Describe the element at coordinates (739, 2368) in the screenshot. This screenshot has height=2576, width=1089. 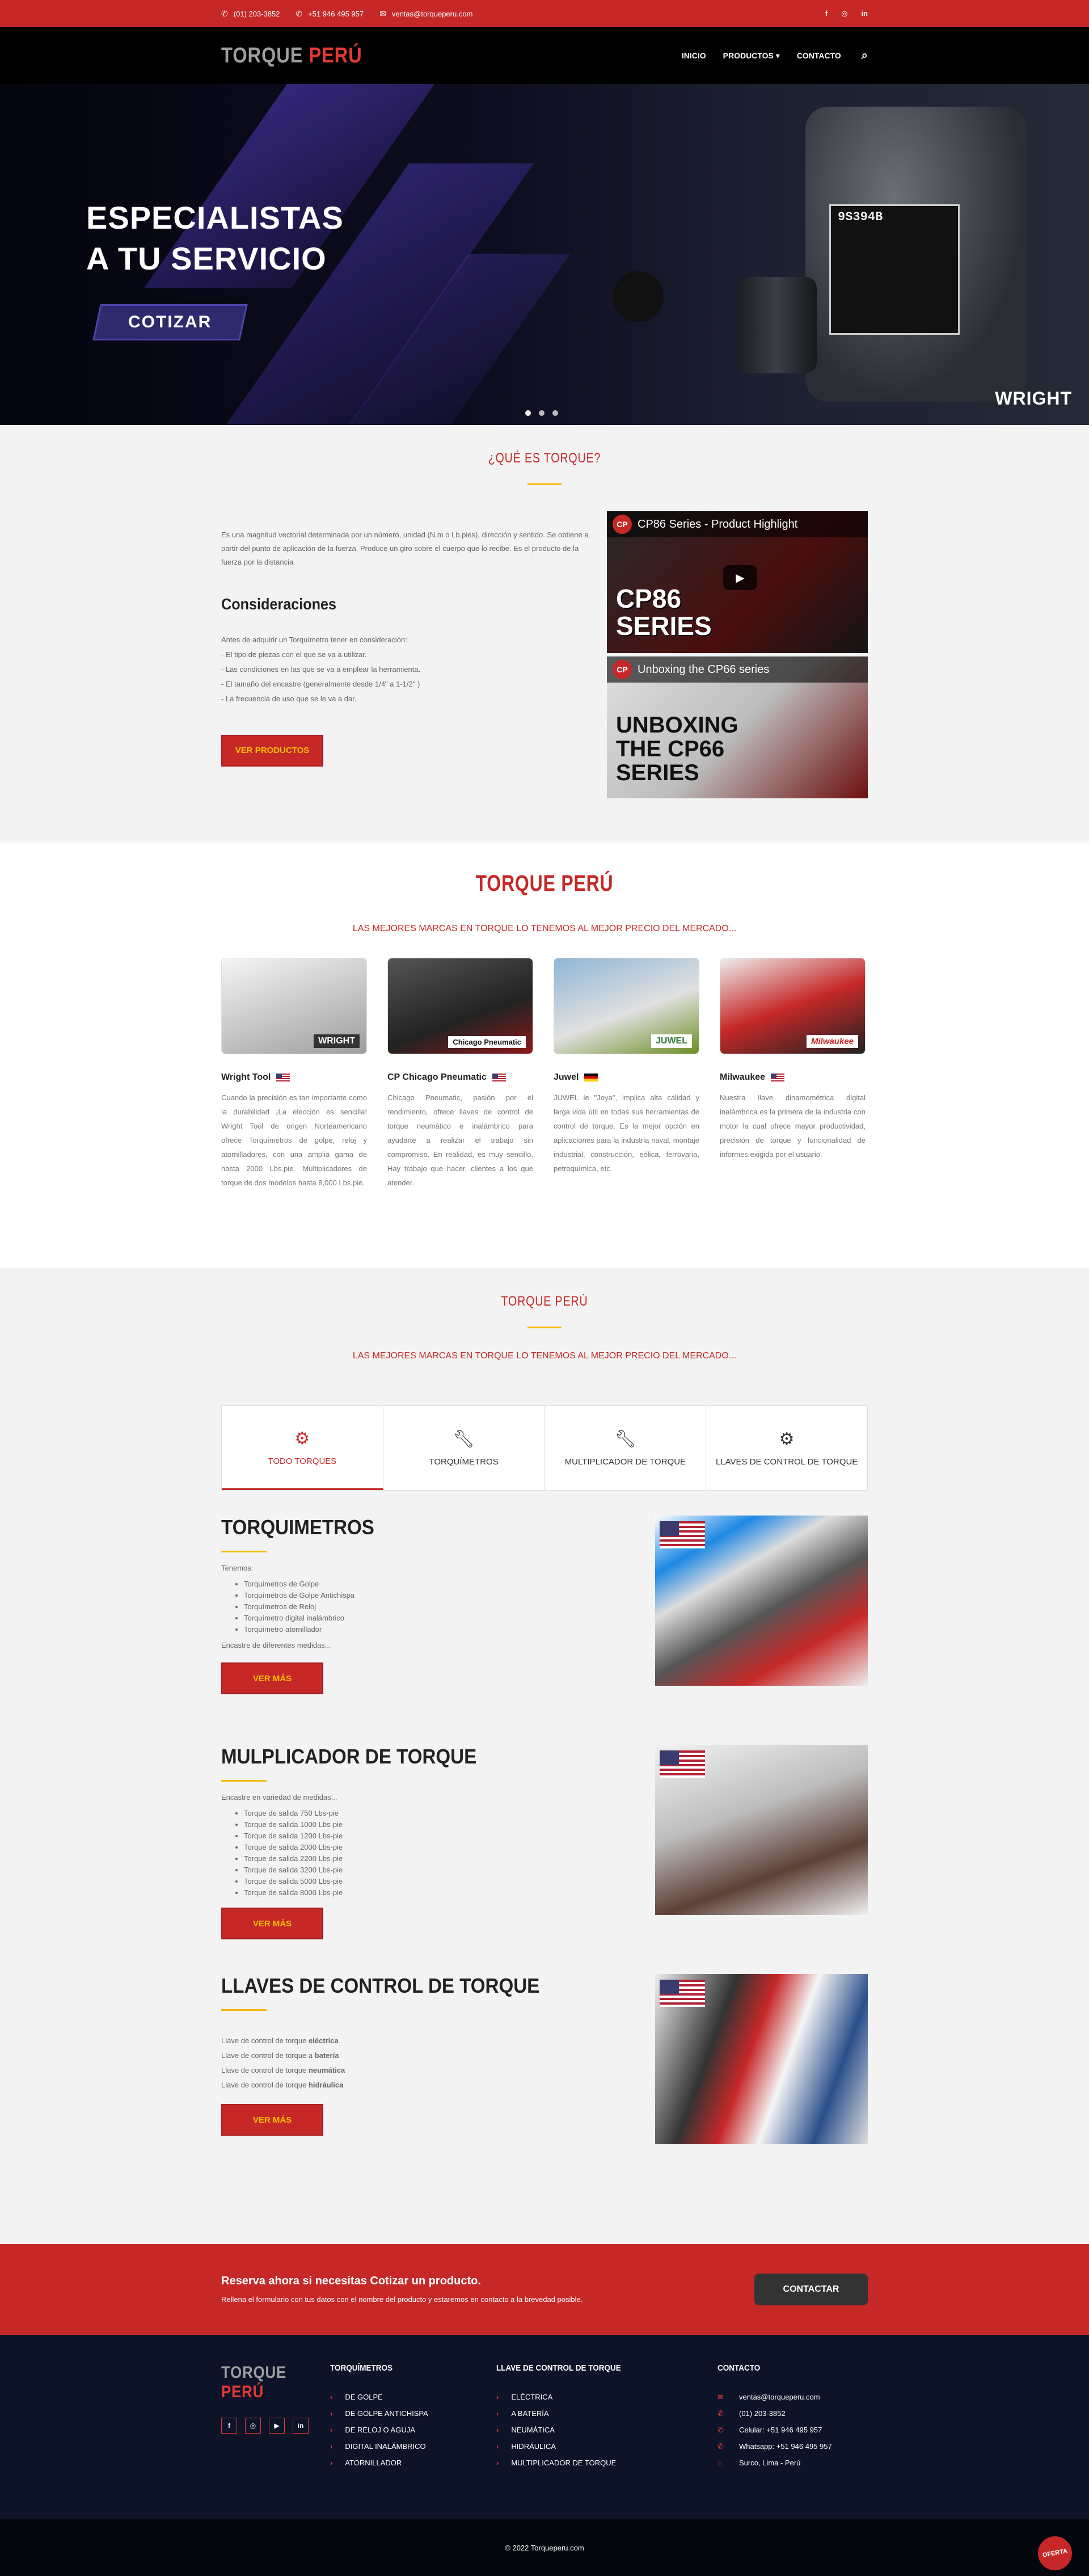
I see `footer-col-title: CONTACTO` at that location.